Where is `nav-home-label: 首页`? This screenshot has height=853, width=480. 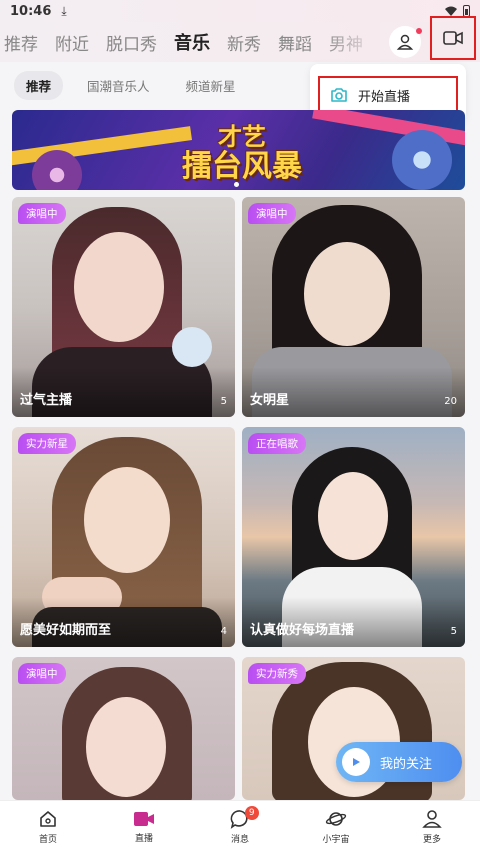 nav-home-label: 首页 is located at coordinates (47, 840).